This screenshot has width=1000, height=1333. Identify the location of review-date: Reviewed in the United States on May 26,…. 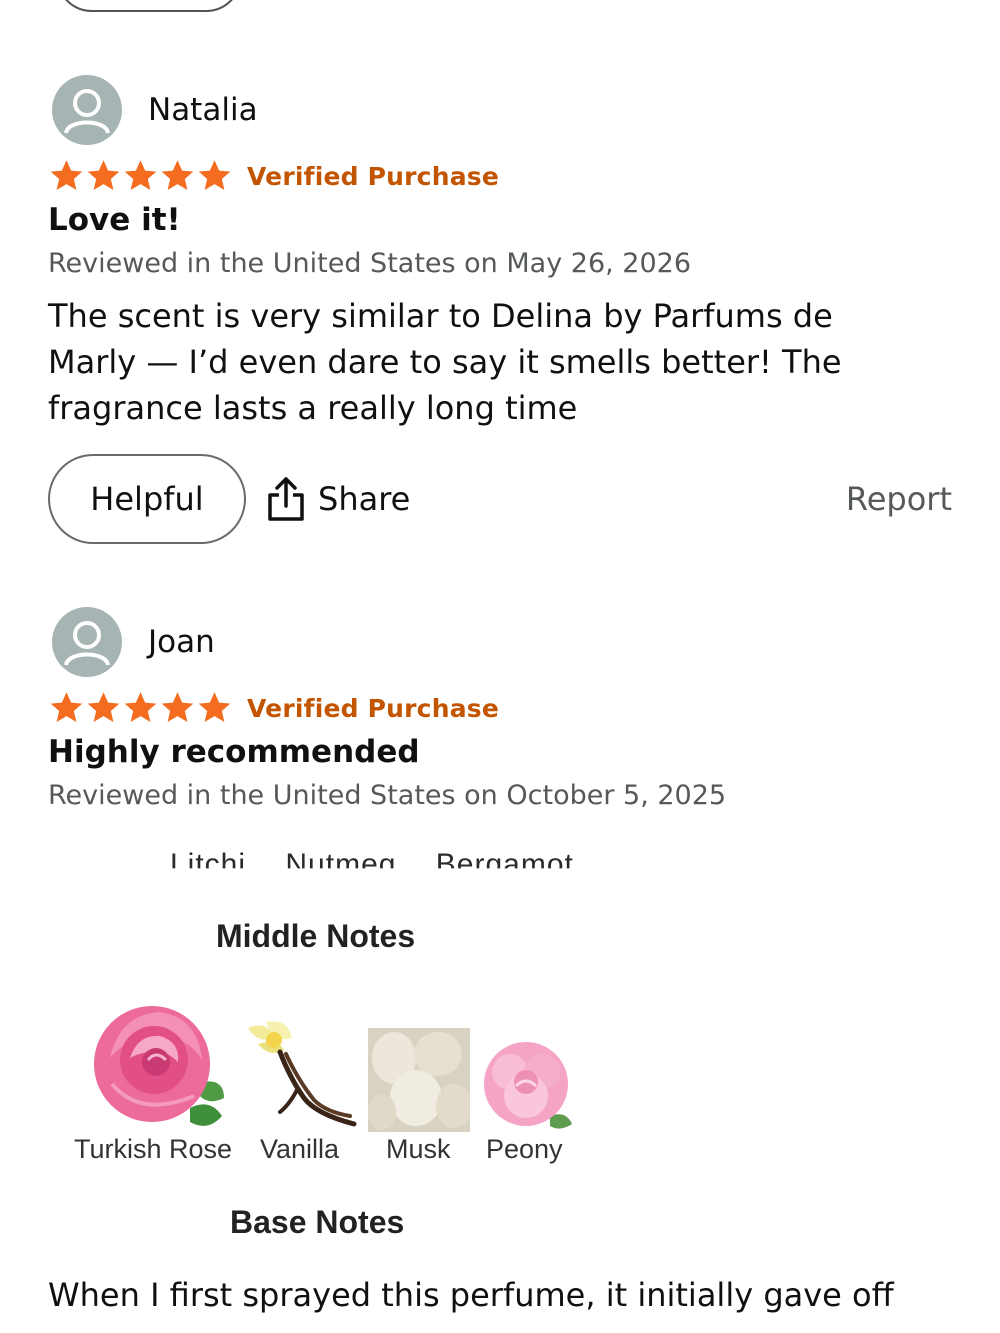
(370, 263).